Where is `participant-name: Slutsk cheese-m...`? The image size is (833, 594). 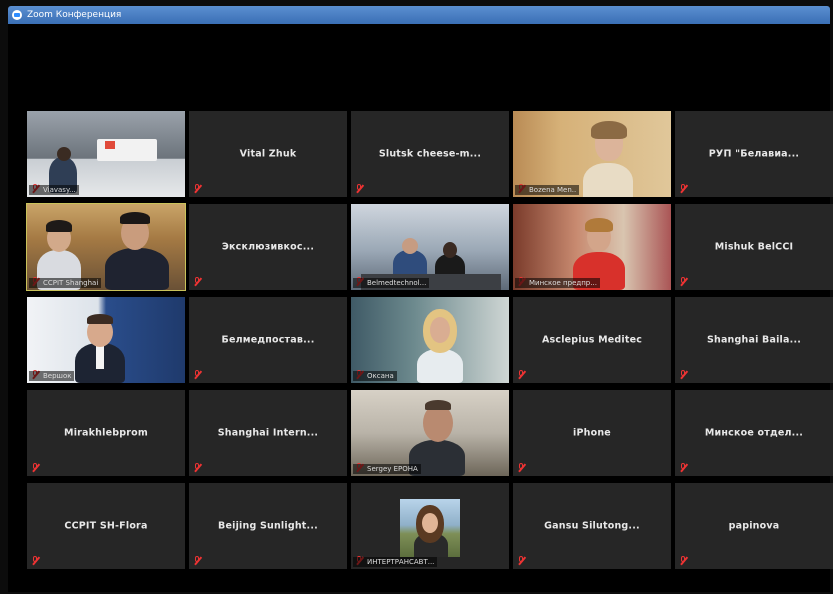 participant-name: Slutsk cheese-m... is located at coordinates (430, 154).